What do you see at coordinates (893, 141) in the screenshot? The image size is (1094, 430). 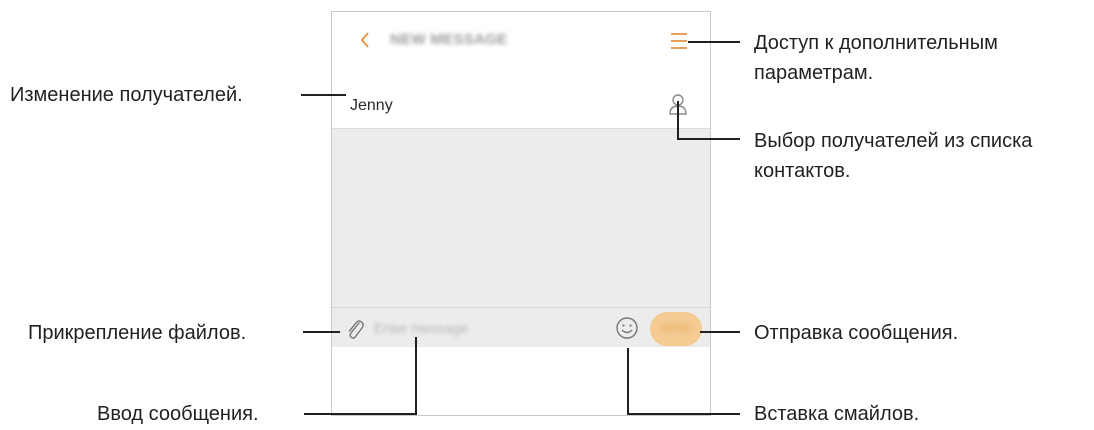 I see `callout-select-contacts-line1: Выбор получателей из списка` at bounding box center [893, 141].